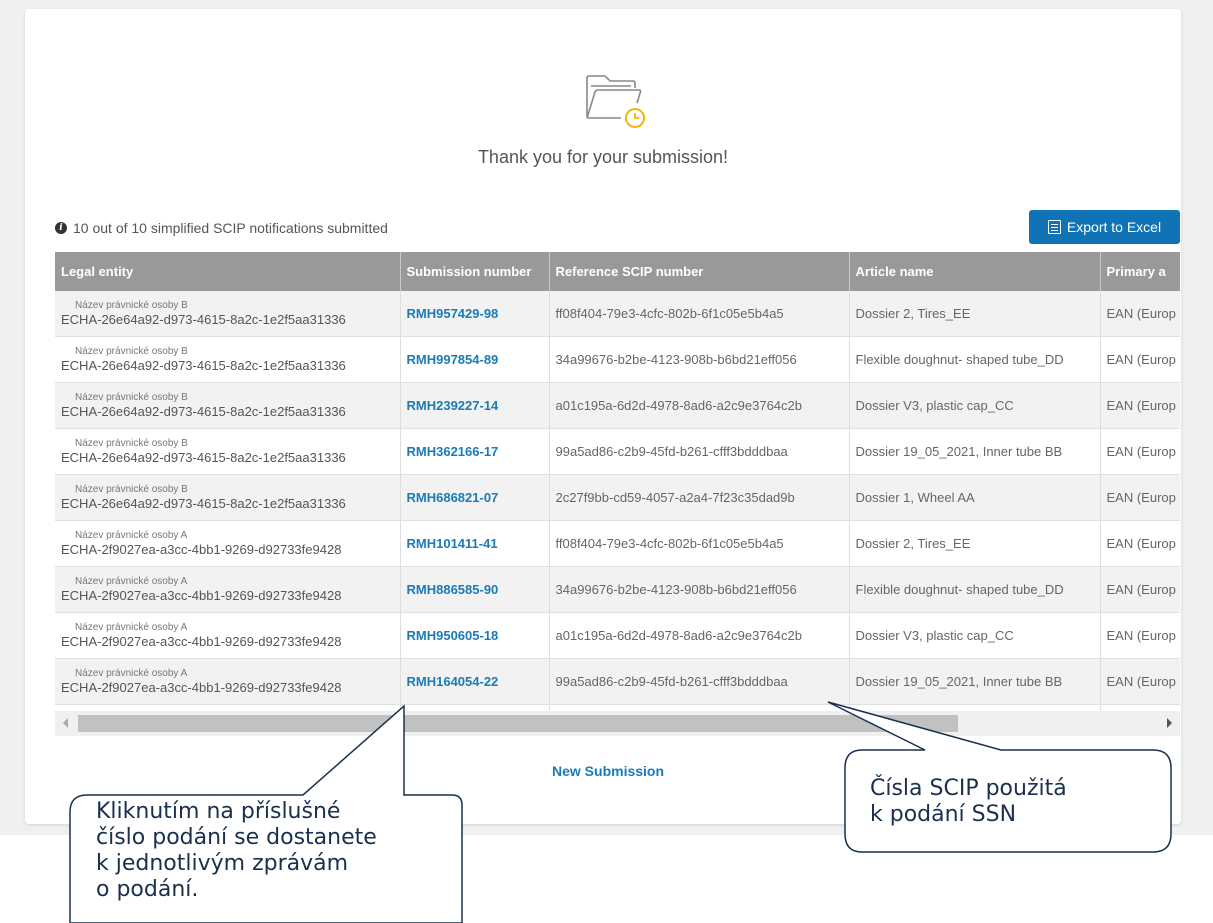 The image size is (1213, 923). I want to click on left-callout-line: k jednotlivým zprávám, so click(222, 863).